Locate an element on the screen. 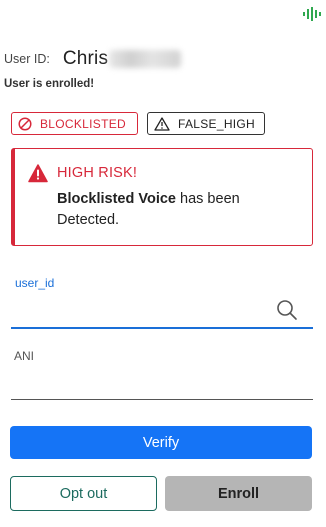  false-high-badge-label: FALSE_HIGH is located at coordinates (217, 123).